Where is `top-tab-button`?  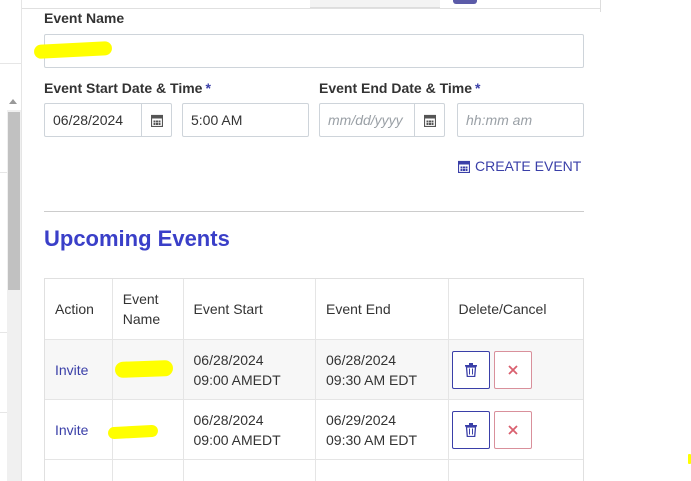
top-tab-button is located at coordinates (465, 2).